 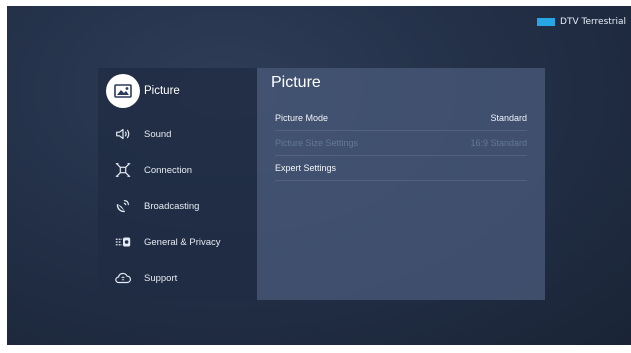 I want to click on row-label: Picture Size Settings, so click(x=317, y=143).